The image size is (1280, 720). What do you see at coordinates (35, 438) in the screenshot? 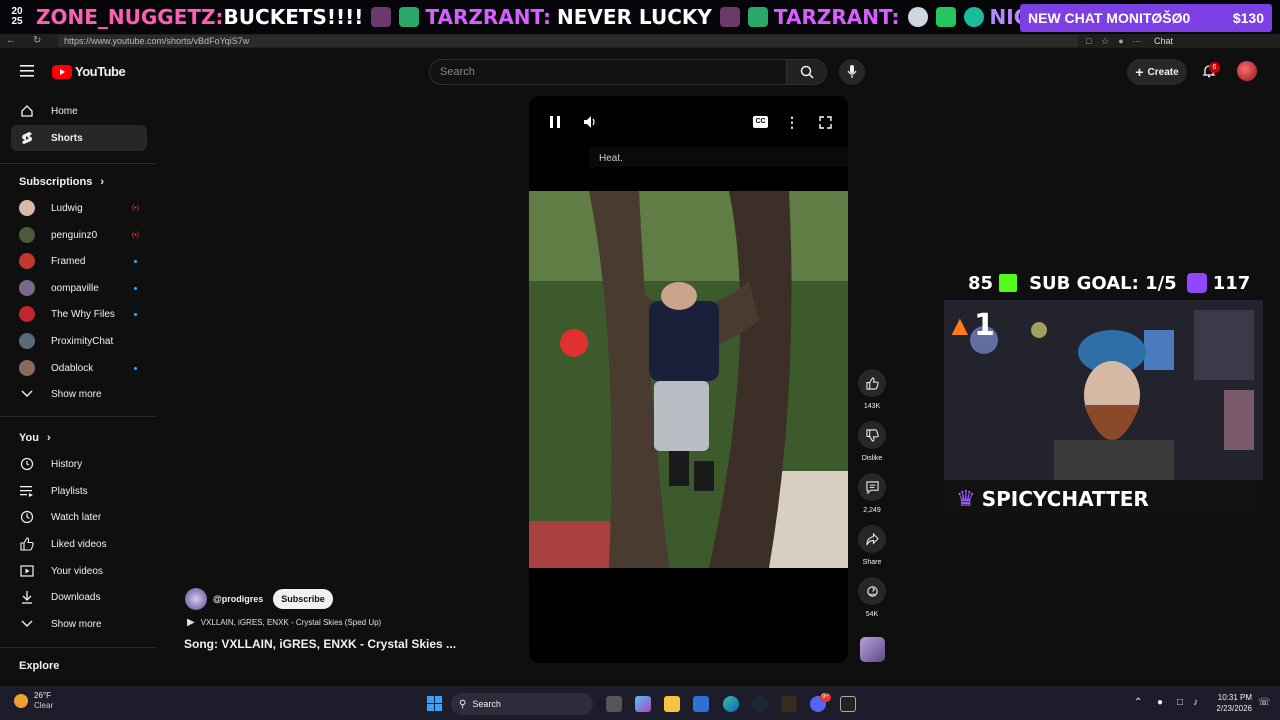
I see `you-heading: You ›` at bounding box center [35, 438].